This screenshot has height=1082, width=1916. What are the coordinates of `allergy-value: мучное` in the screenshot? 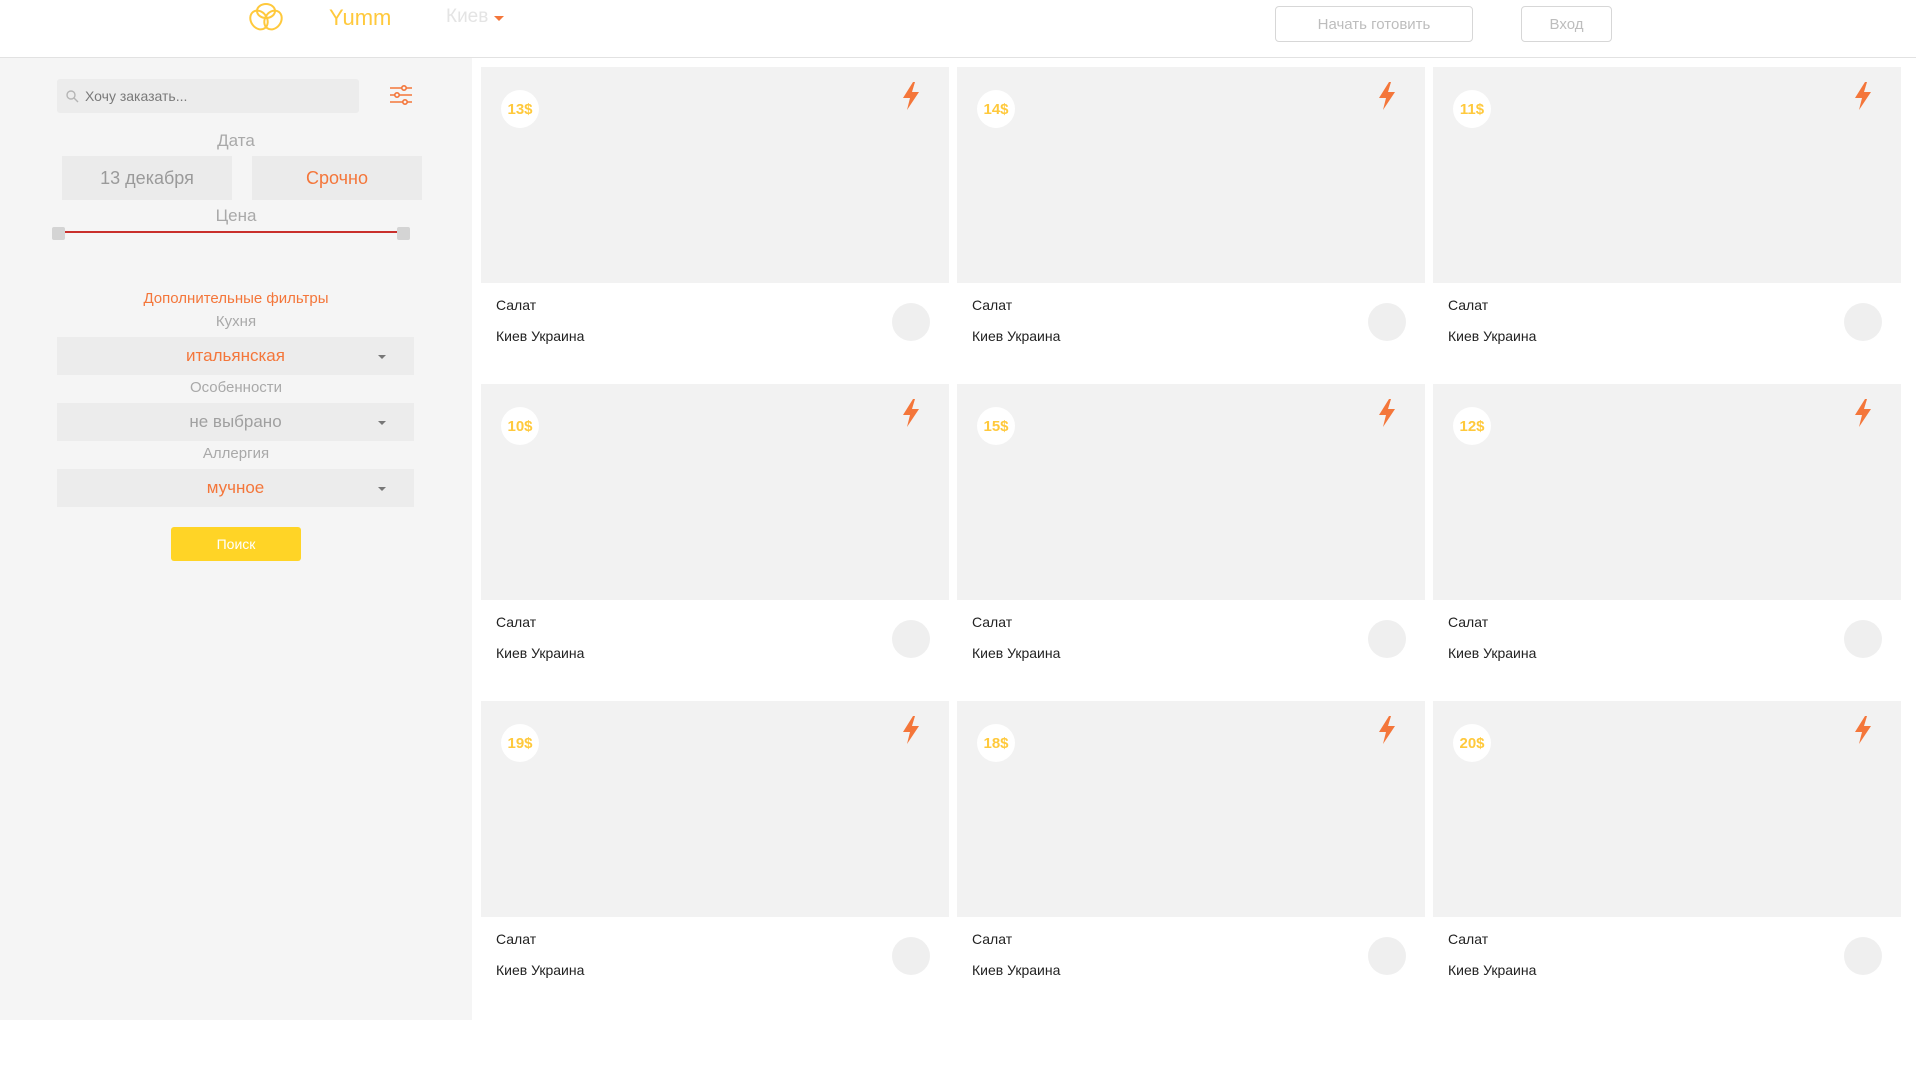 It's located at (235, 487).